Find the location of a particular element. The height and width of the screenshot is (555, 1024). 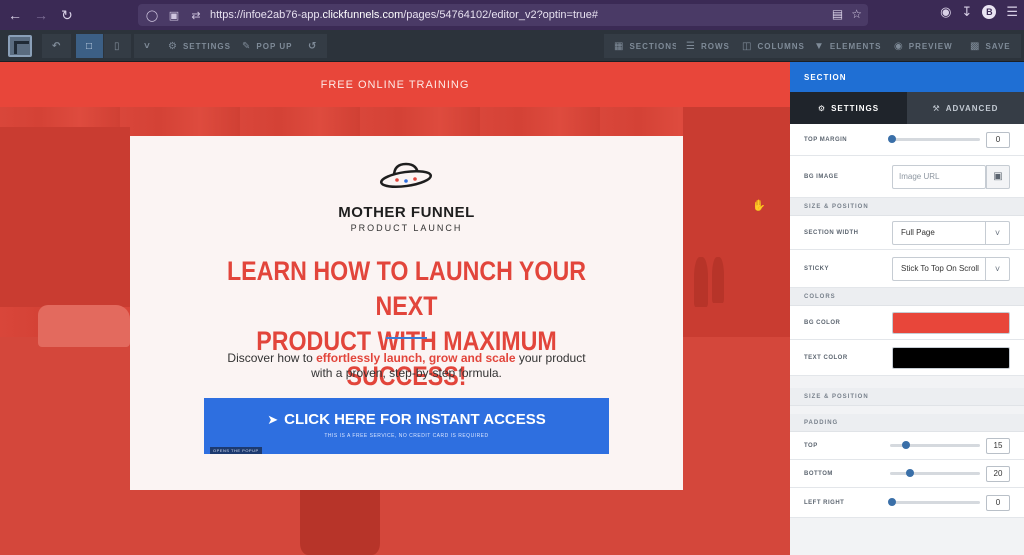

padding-leftright-input: 0 is located at coordinates (998, 502).